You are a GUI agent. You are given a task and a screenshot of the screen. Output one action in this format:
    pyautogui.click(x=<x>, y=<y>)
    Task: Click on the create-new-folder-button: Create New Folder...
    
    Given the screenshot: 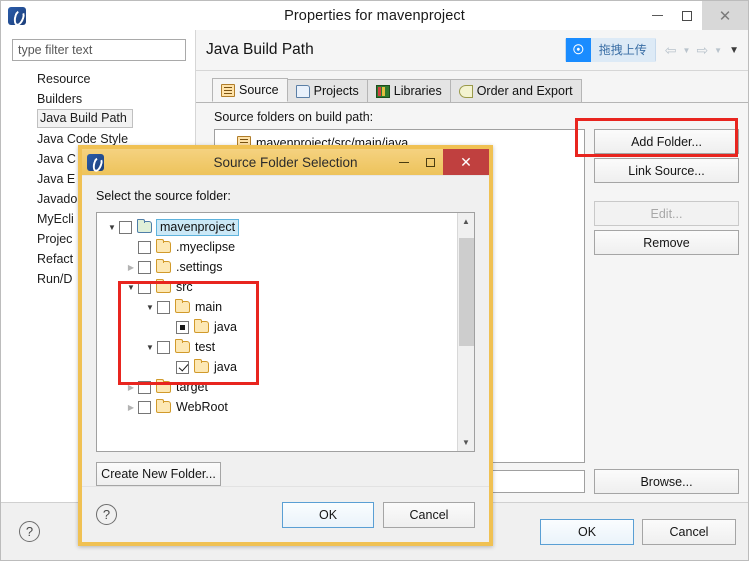 What is the action you would take?
    pyautogui.click(x=158, y=474)
    